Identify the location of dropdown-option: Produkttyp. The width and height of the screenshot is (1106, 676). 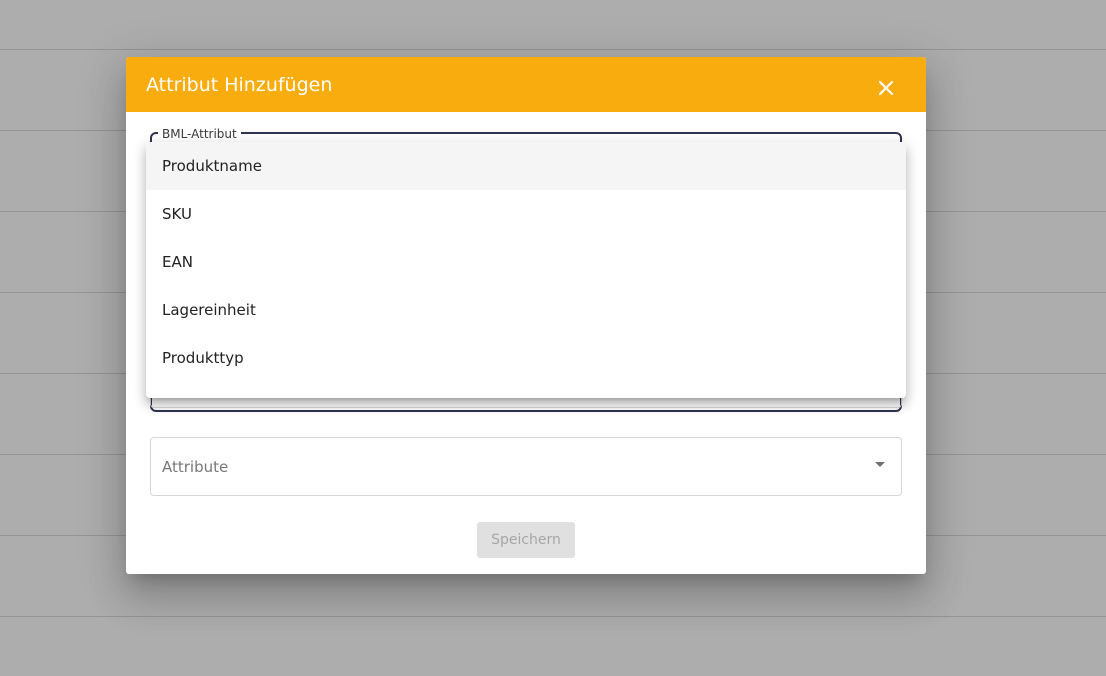
(526, 358).